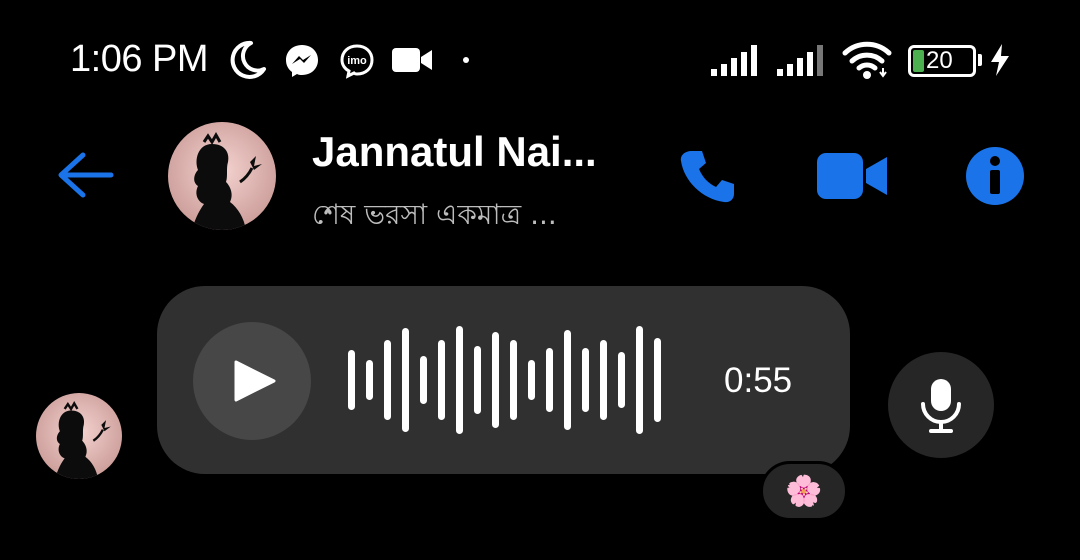 This screenshot has width=1080, height=560. Describe the element at coordinates (708, 176) in the screenshot. I see `phone-call-icon` at that location.